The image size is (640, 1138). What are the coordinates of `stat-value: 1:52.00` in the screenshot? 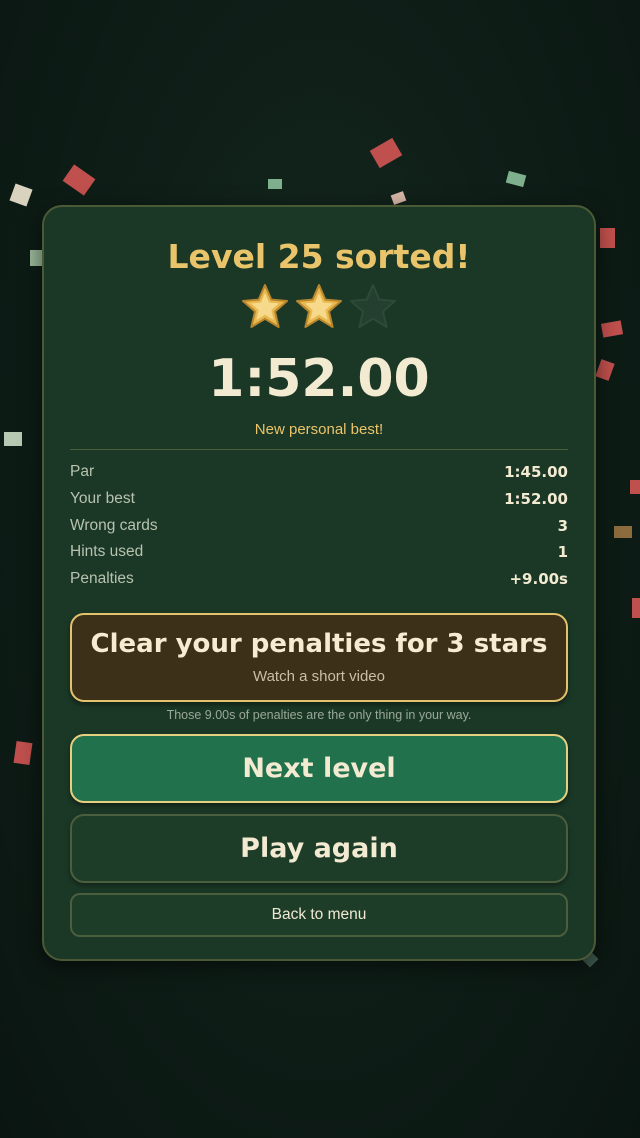 It's located at (536, 499).